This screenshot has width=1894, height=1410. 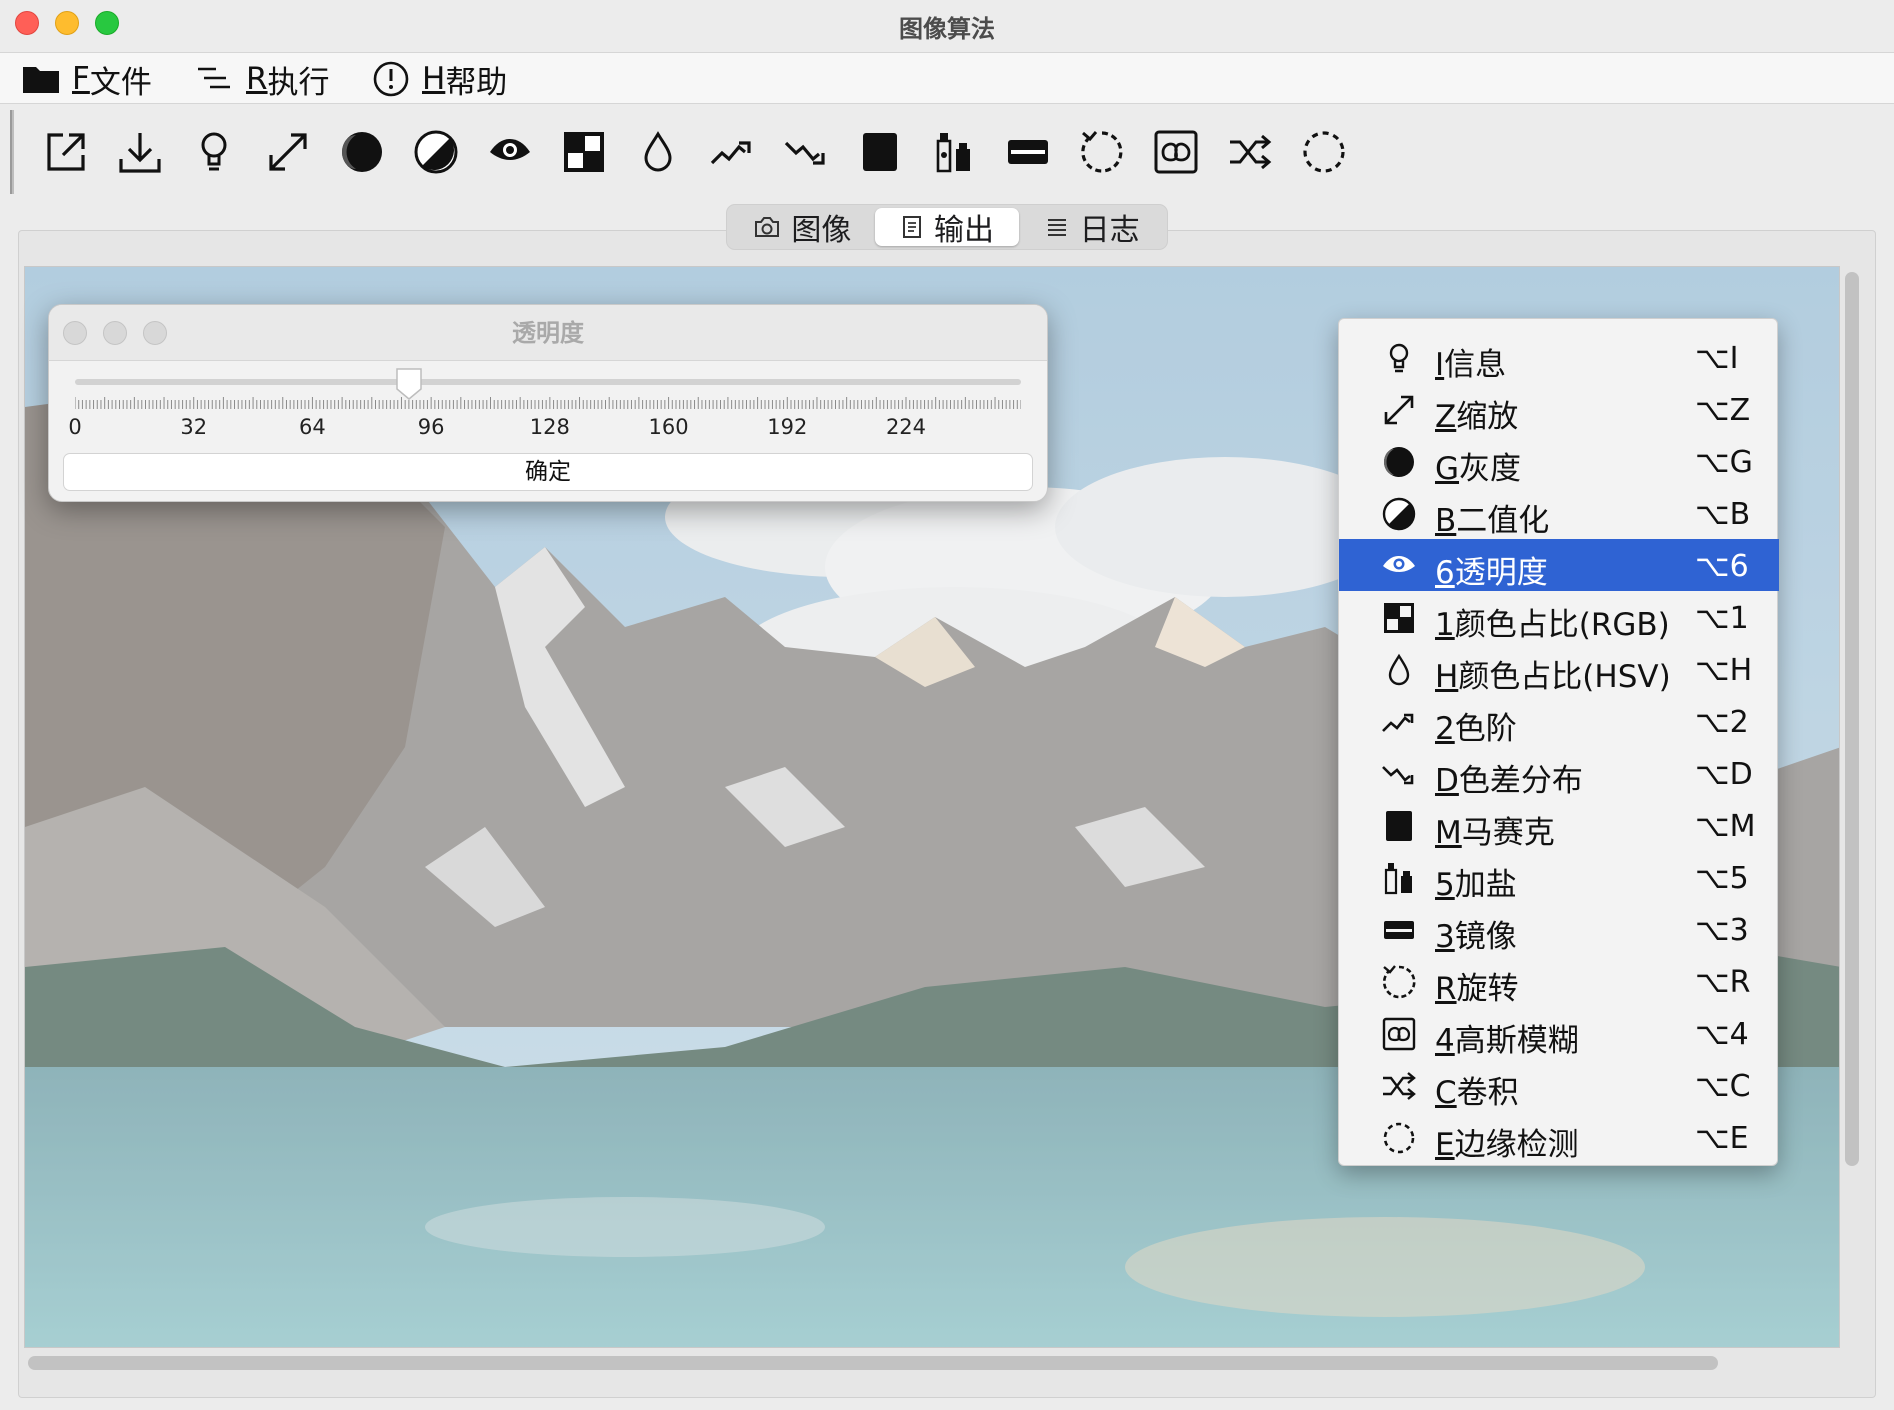 I want to click on list-icon, so click(x=1056, y=227).